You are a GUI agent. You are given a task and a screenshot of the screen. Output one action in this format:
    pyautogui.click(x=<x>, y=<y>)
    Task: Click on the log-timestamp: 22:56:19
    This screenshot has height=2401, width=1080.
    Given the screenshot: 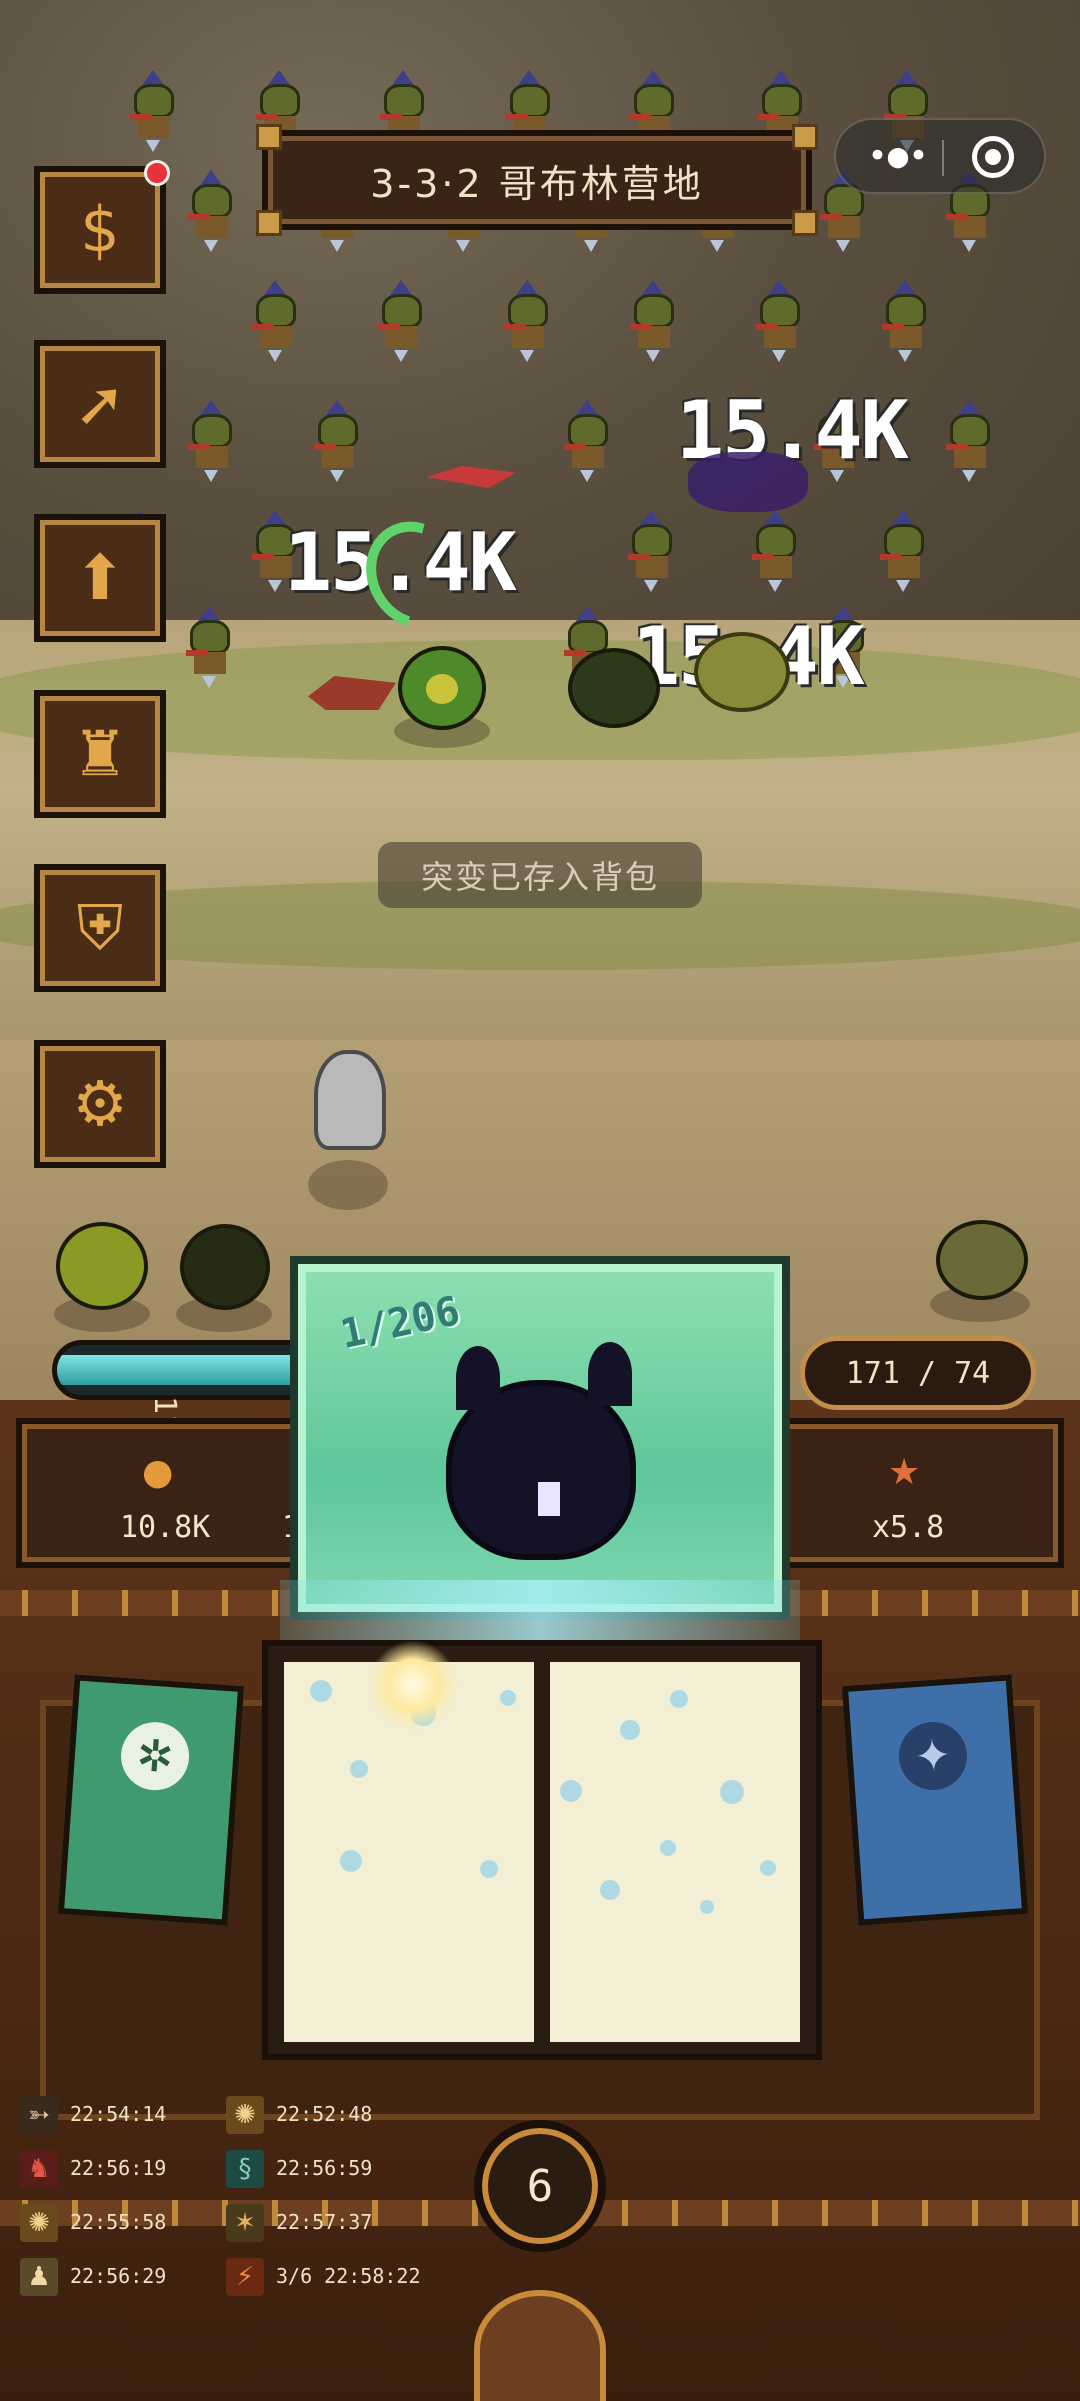 What is the action you would take?
    pyautogui.click(x=118, y=2168)
    